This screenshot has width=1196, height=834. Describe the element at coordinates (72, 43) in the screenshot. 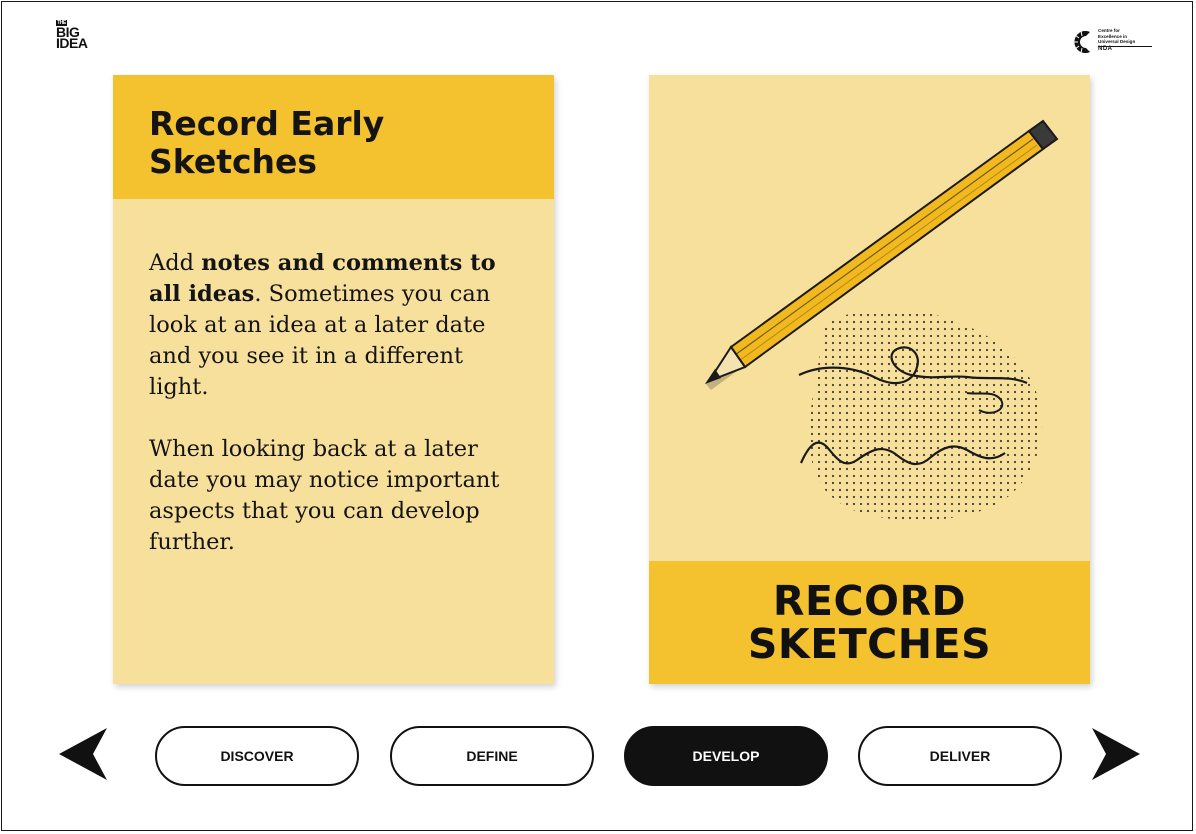

I see `logo-idea: IDEA` at that location.